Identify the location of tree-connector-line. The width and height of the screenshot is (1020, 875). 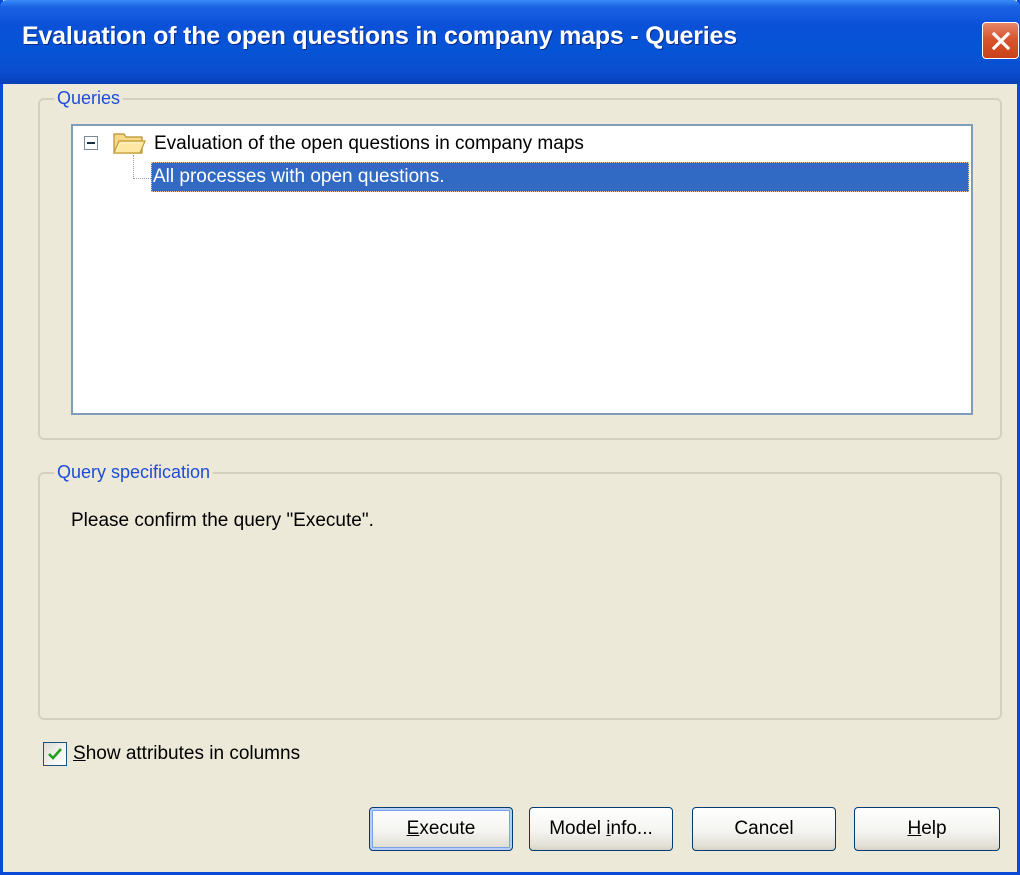
(133, 167).